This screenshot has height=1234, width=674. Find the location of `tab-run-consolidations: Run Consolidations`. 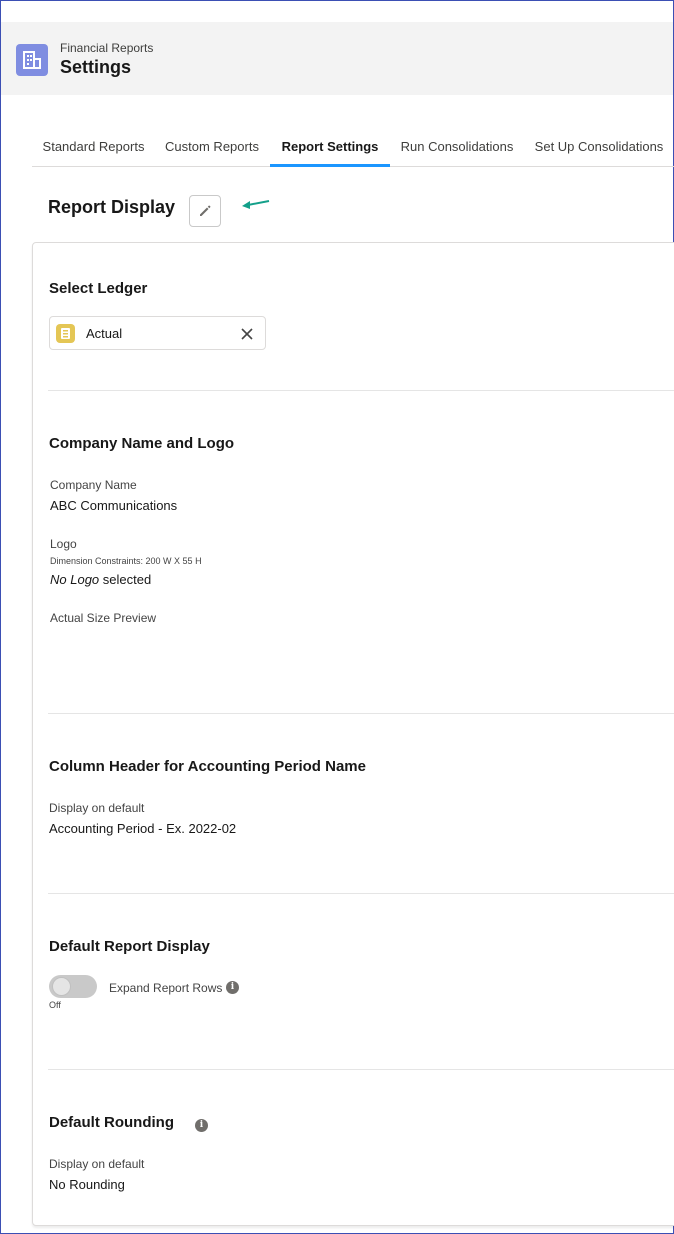

tab-run-consolidations: Run Consolidations is located at coordinates (457, 148).